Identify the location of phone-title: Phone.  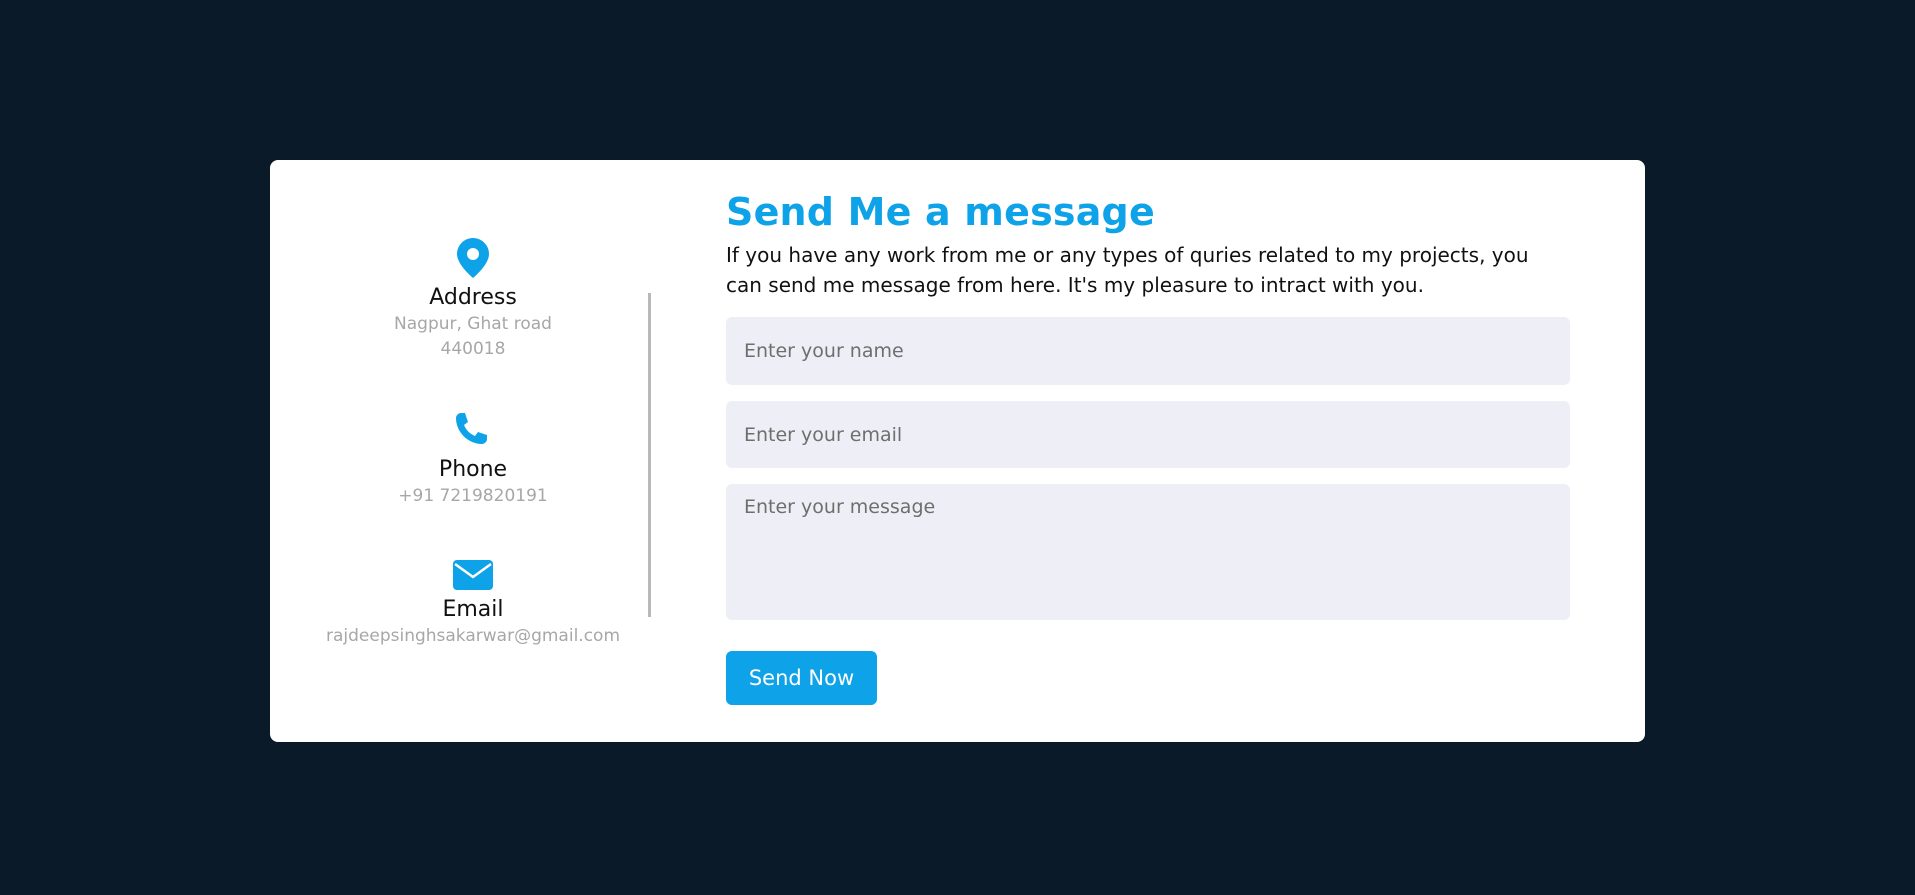
(473, 469).